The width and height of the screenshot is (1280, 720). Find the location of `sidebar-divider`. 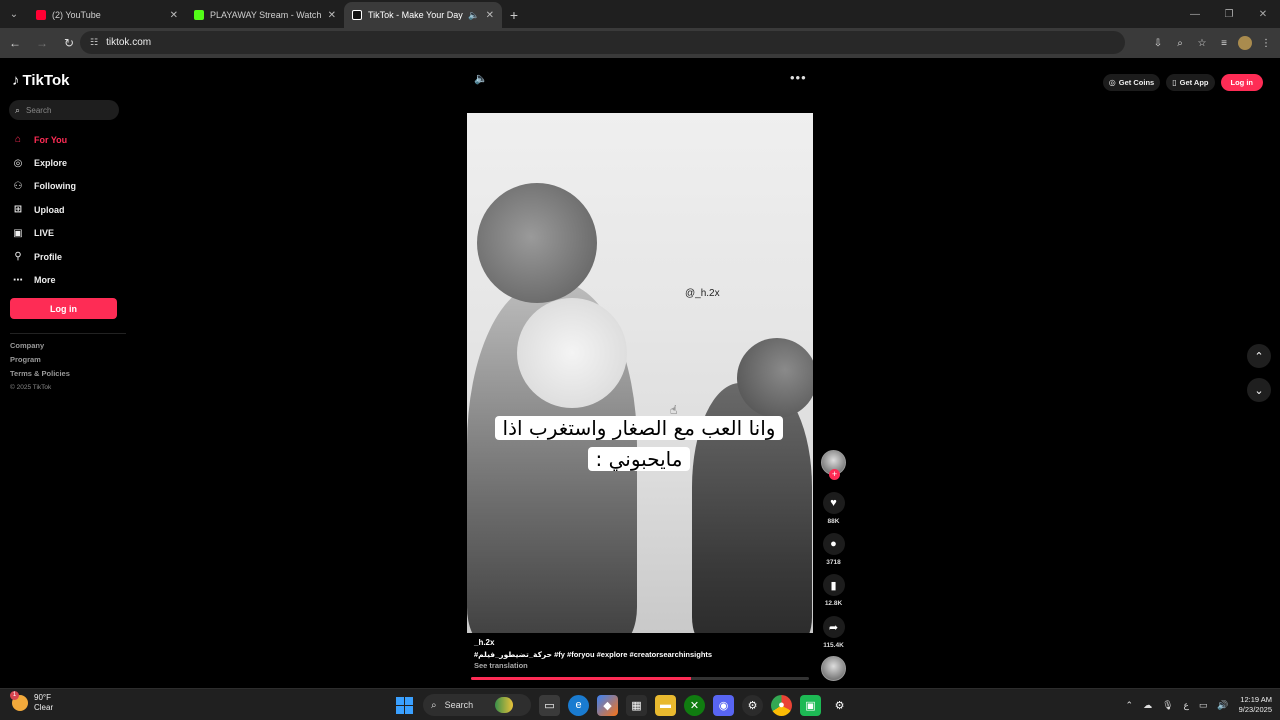

sidebar-divider is located at coordinates (68, 333).